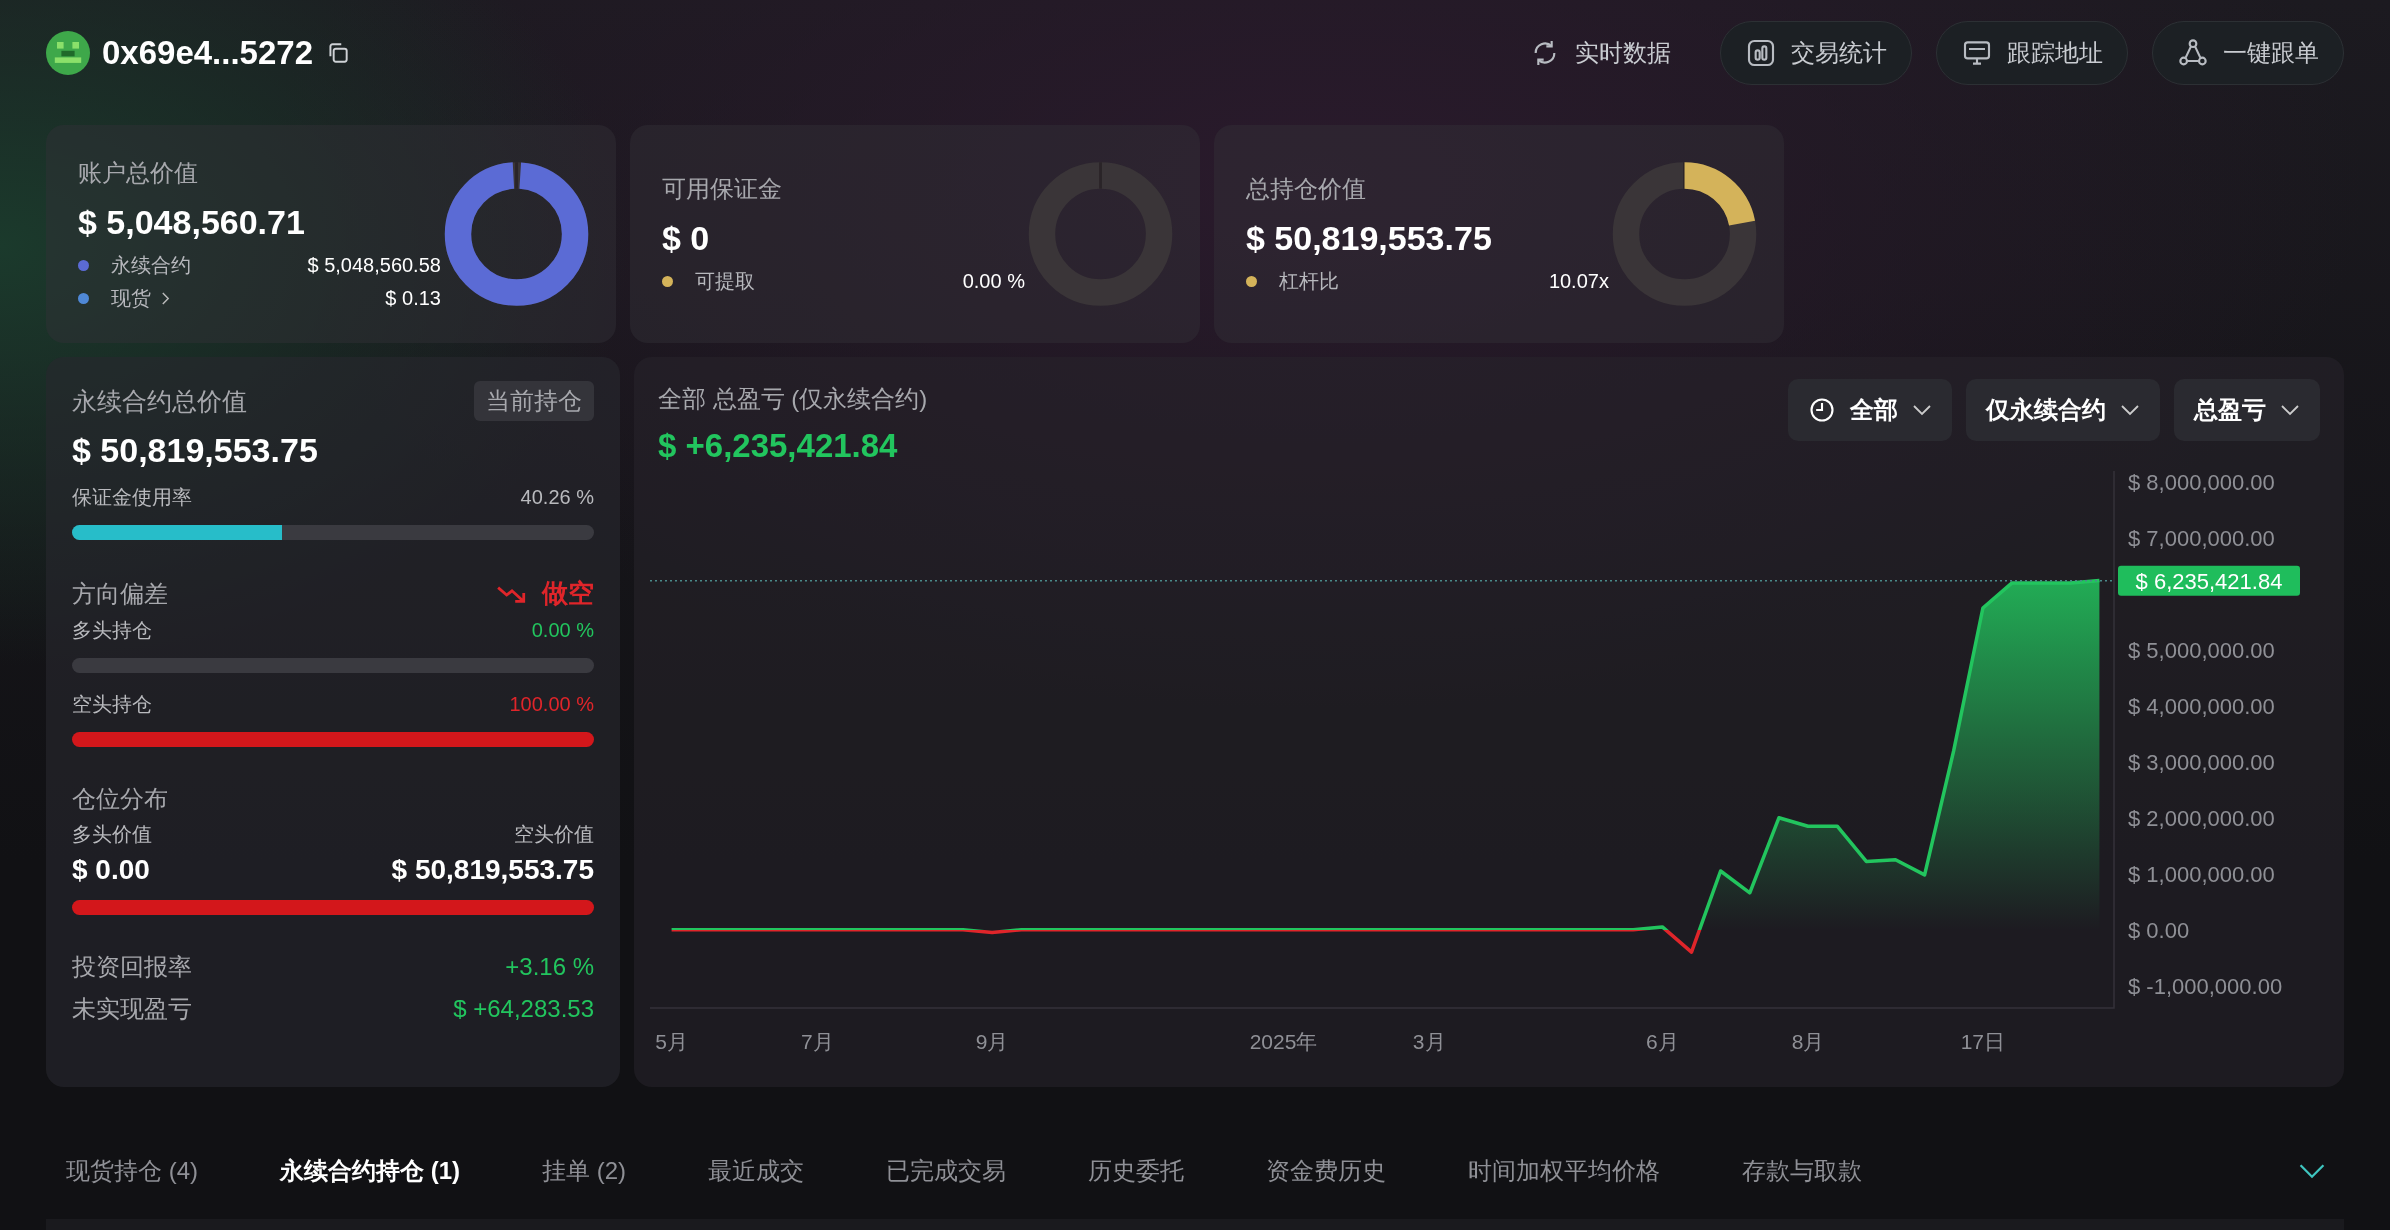 The image size is (2390, 1230). I want to click on metric-label: 空头价值, so click(554, 834).